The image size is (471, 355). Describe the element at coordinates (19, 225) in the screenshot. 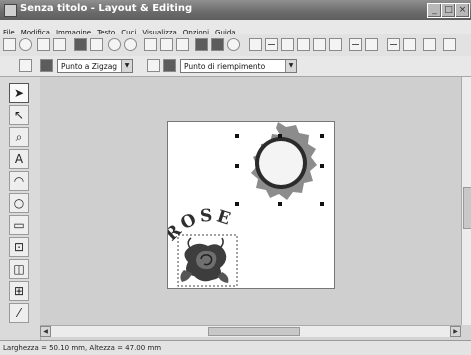

I see `rectangle-icon: ▭` at that location.